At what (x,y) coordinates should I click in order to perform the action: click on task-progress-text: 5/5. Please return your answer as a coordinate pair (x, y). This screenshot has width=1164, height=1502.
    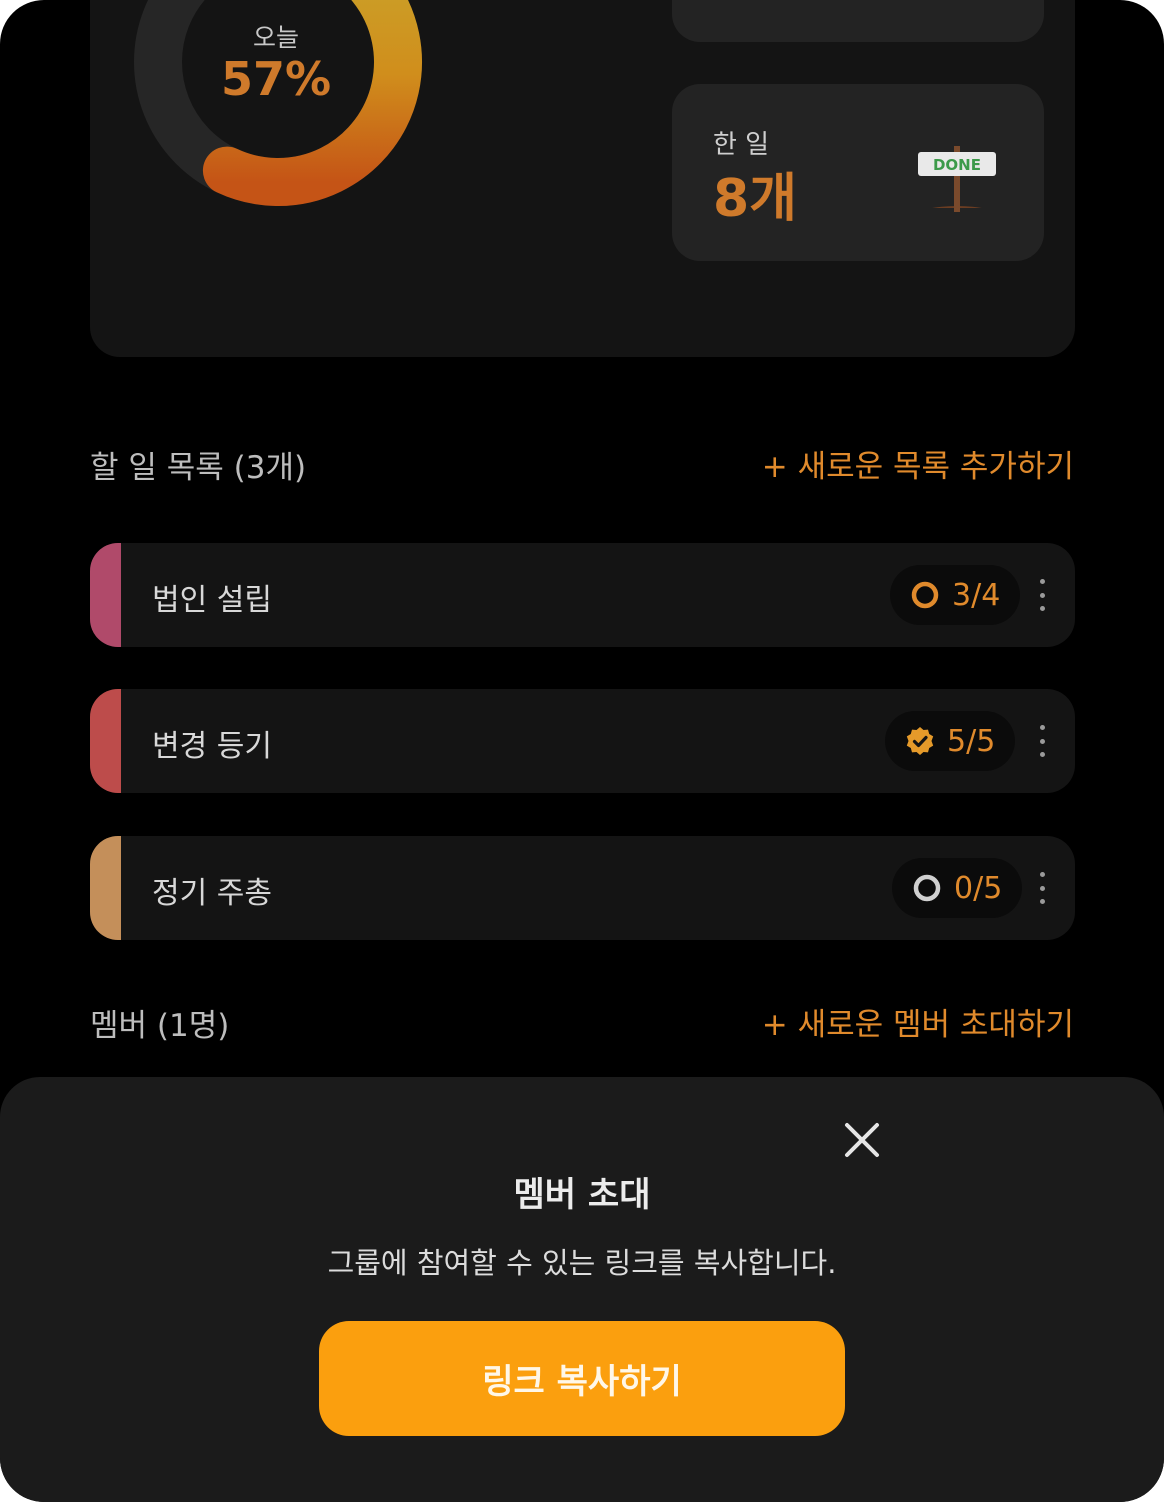
    Looking at the image, I should click on (971, 741).